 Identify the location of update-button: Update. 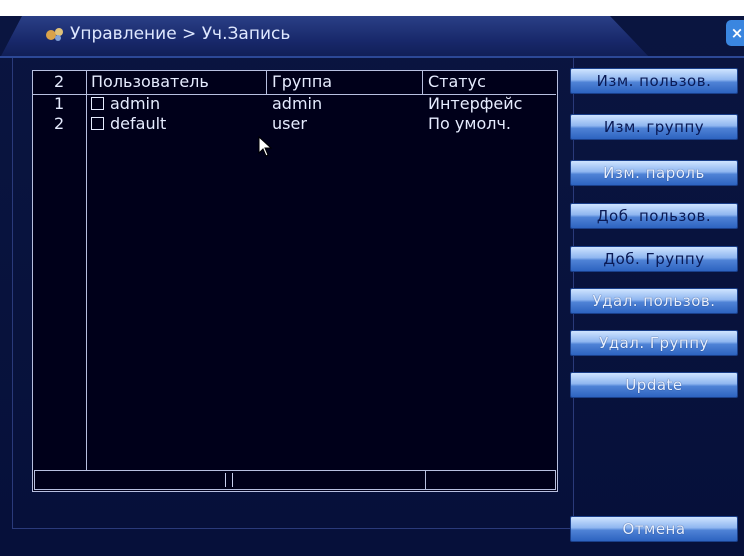
(654, 385).